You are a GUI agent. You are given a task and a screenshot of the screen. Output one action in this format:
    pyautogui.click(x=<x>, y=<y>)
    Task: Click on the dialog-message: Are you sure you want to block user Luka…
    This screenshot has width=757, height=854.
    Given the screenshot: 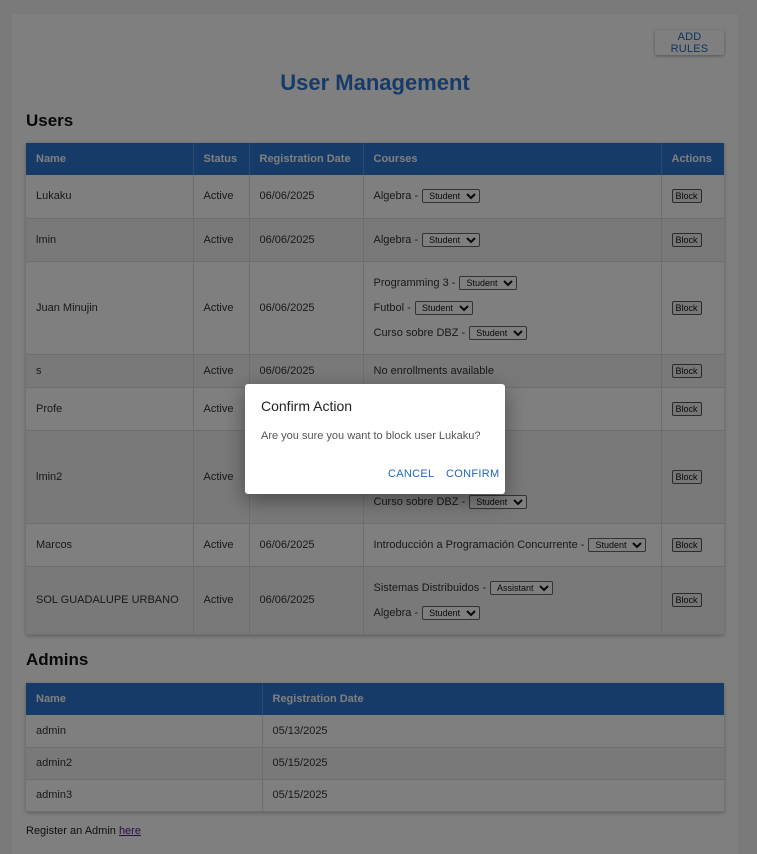 What is the action you would take?
    pyautogui.click(x=371, y=436)
    